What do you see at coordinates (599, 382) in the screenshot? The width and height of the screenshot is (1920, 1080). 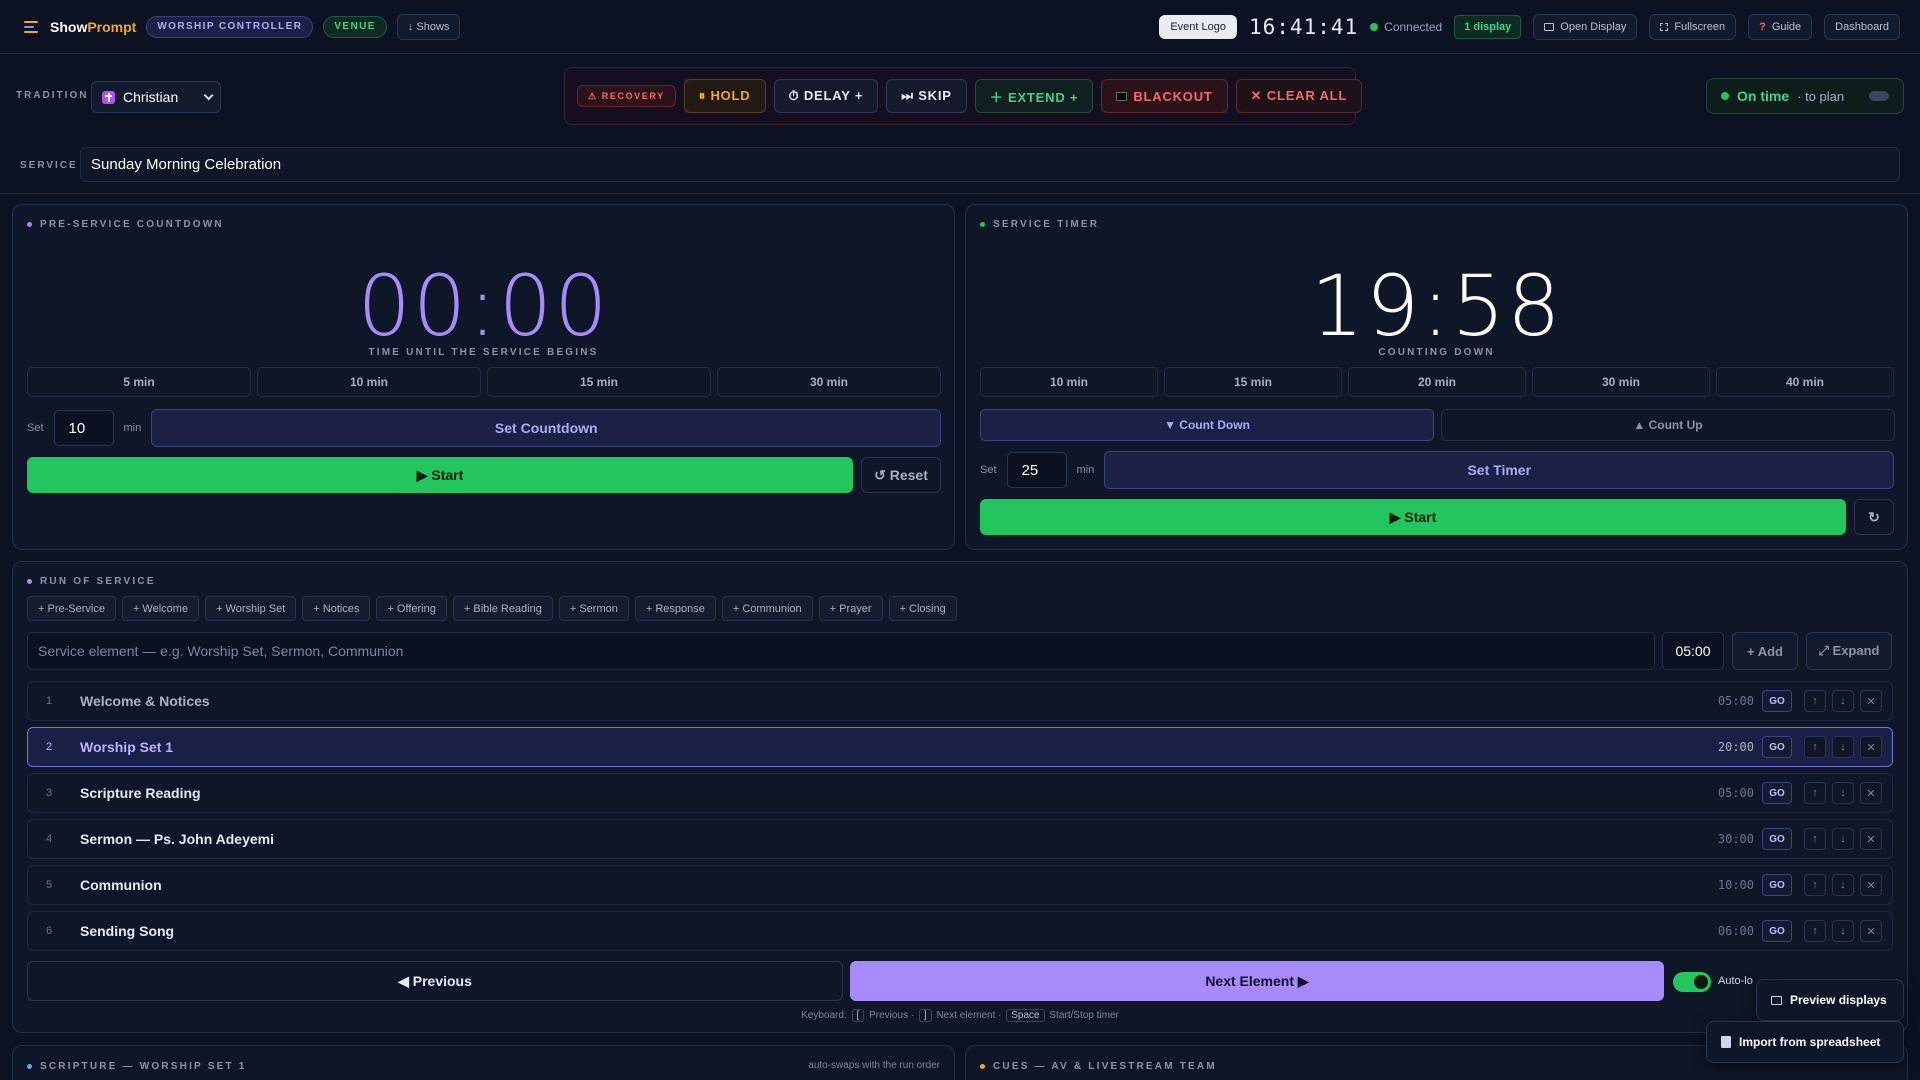 I see `countdown-preset-15: 15 min` at bounding box center [599, 382].